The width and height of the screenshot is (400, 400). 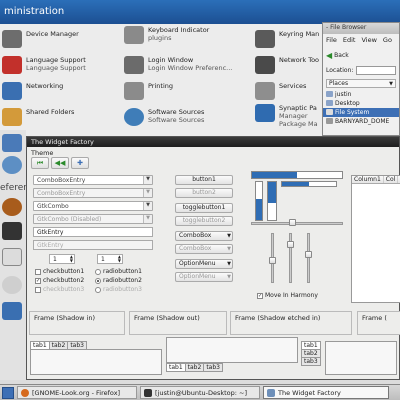 What do you see at coordinates (368, 179) in the screenshot?
I see `column-header: Column1` at bounding box center [368, 179].